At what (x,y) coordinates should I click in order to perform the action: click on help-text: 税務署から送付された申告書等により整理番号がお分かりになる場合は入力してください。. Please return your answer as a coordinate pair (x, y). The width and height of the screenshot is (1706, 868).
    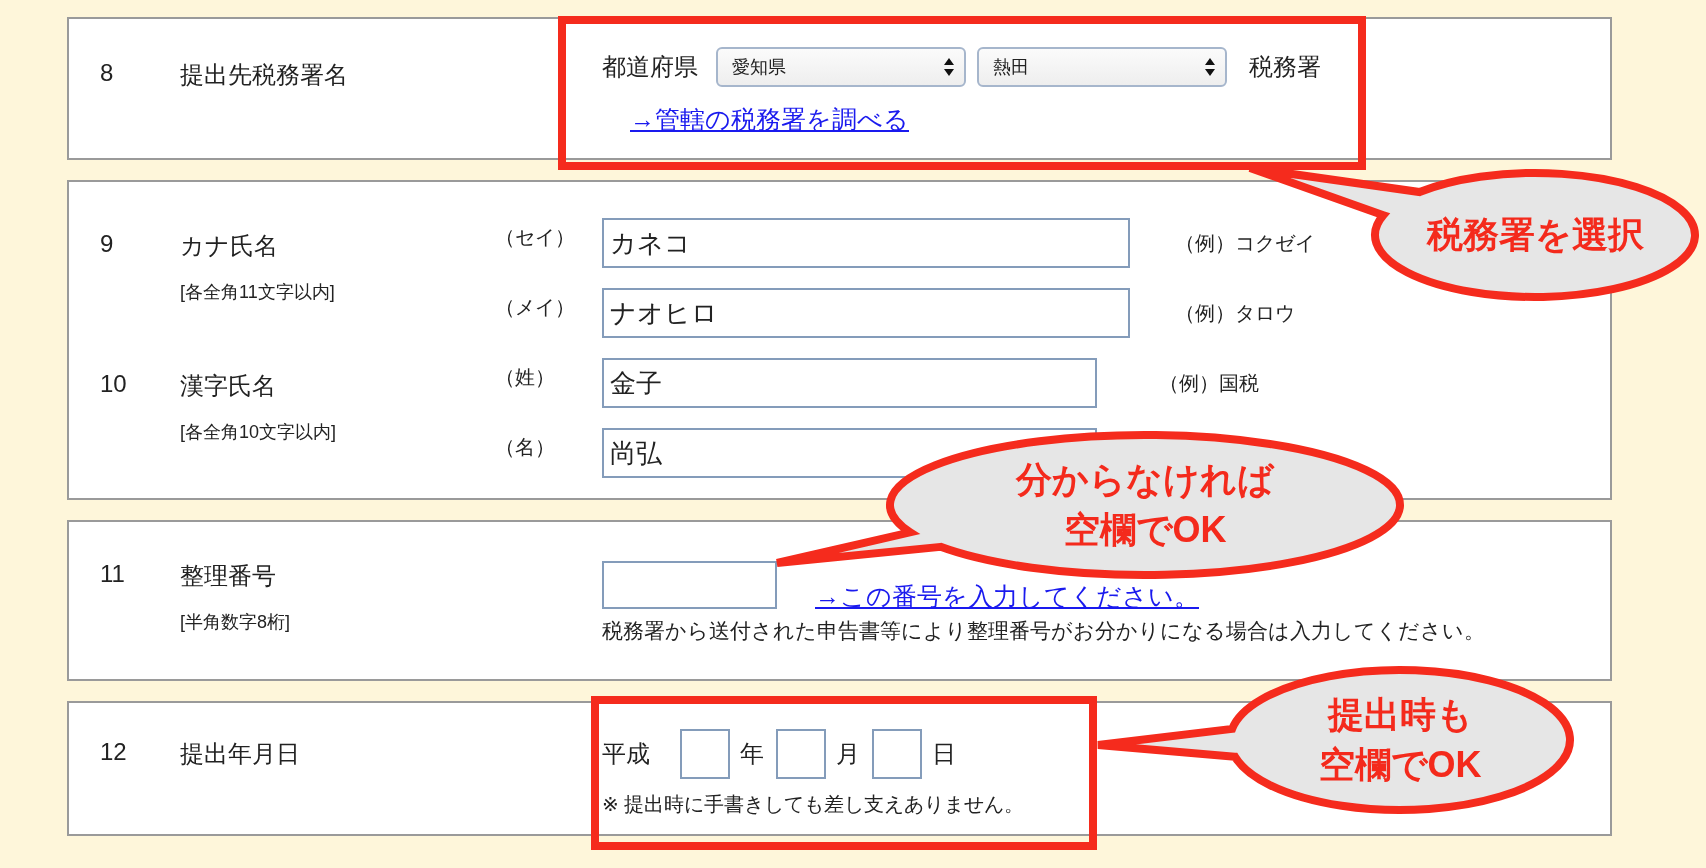
    Looking at the image, I should click on (1043, 631).